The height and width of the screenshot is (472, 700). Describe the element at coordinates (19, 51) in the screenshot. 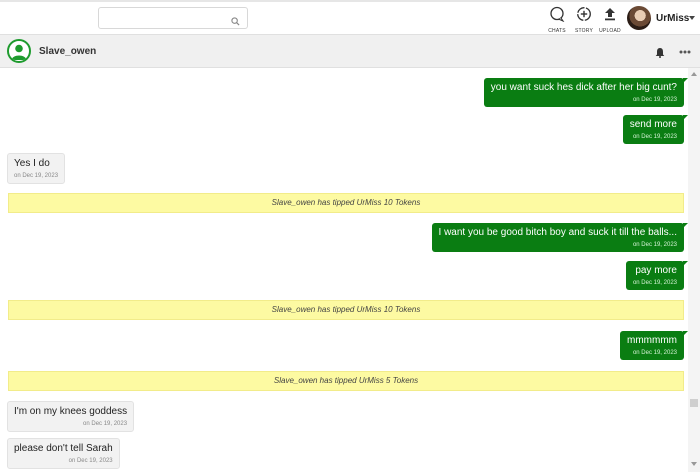

I see `partner-avatar` at that location.